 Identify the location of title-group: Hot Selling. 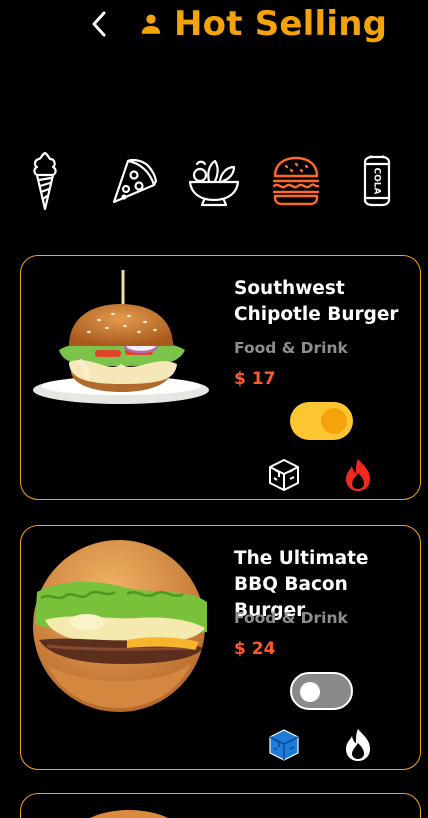
(262, 24).